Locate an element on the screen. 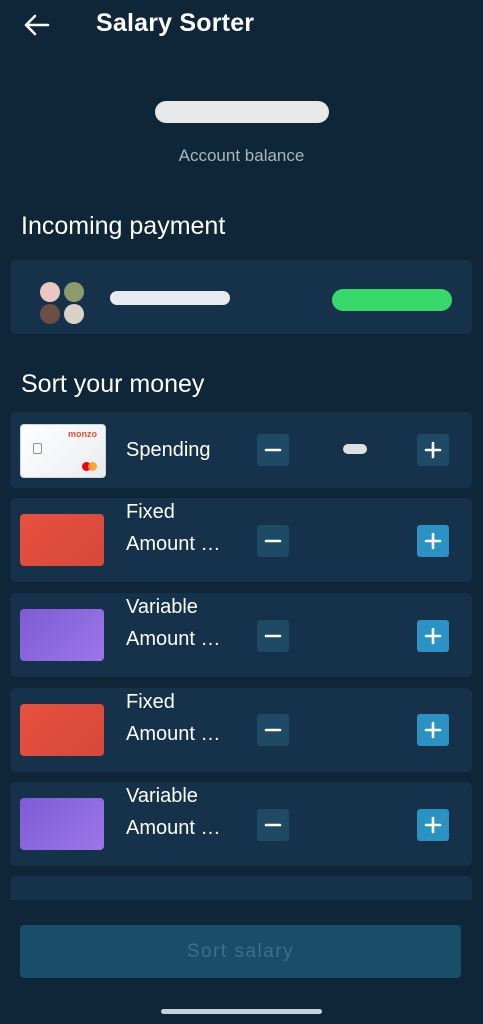 The height and width of the screenshot is (1024, 483). balance-label: Account balance is located at coordinates (241, 155).